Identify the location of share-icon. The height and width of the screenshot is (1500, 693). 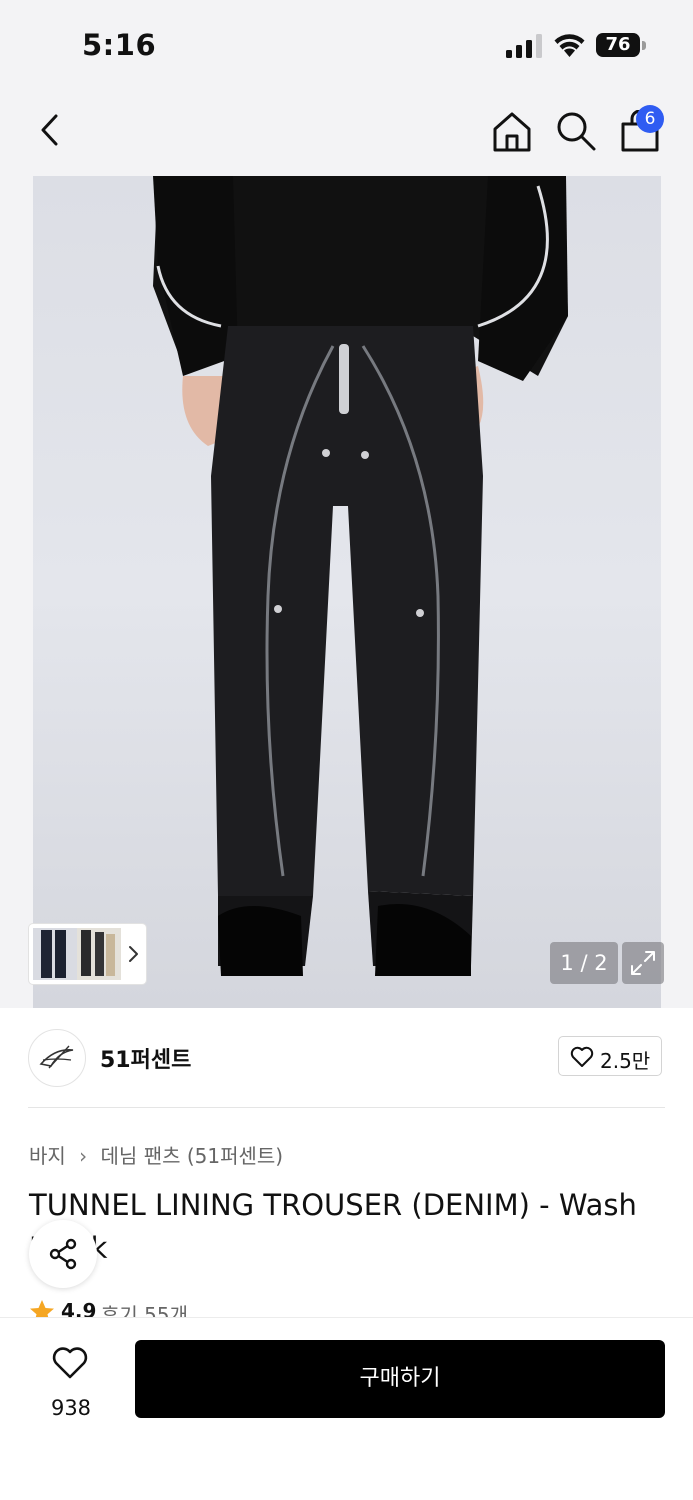
(63, 1254).